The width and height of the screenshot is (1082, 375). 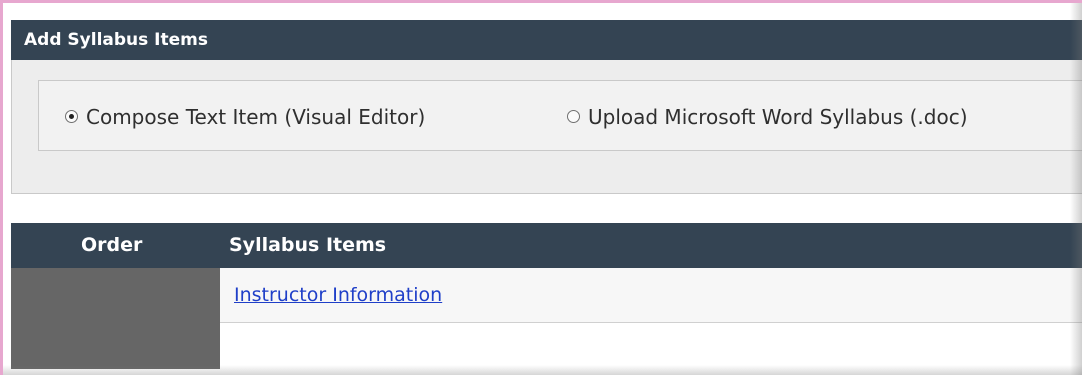 What do you see at coordinates (546, 245) in the screenshot?
I see `table-header-row: Order Syllabus Items` at bounding box center [546, 245].